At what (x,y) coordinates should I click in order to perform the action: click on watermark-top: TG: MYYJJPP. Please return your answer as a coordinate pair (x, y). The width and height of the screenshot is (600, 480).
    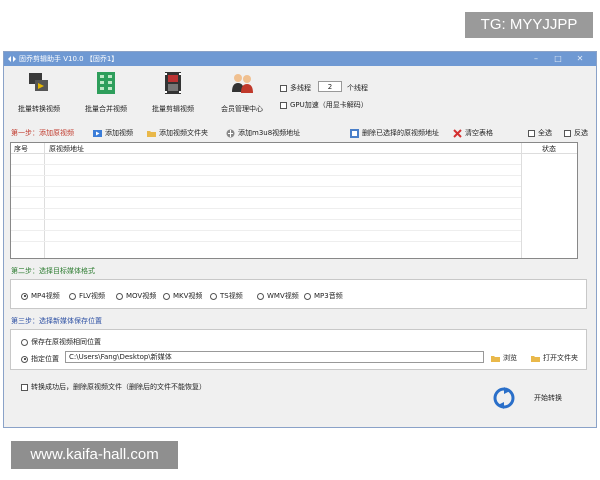
    Looking at the image, I should click on (529, 25).